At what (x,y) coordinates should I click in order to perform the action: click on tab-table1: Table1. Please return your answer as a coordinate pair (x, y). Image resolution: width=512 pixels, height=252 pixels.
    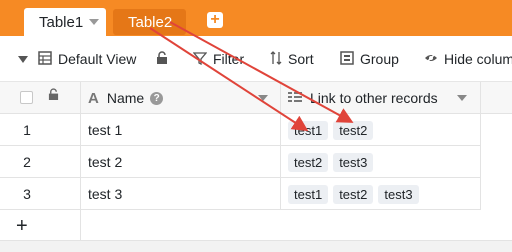
    Looking at the image, I should click on (65, 22).